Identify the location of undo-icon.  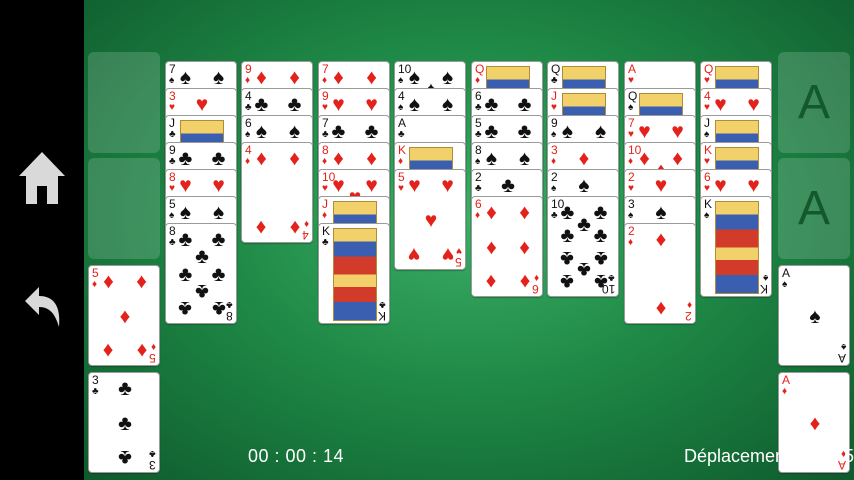
(42, 307).